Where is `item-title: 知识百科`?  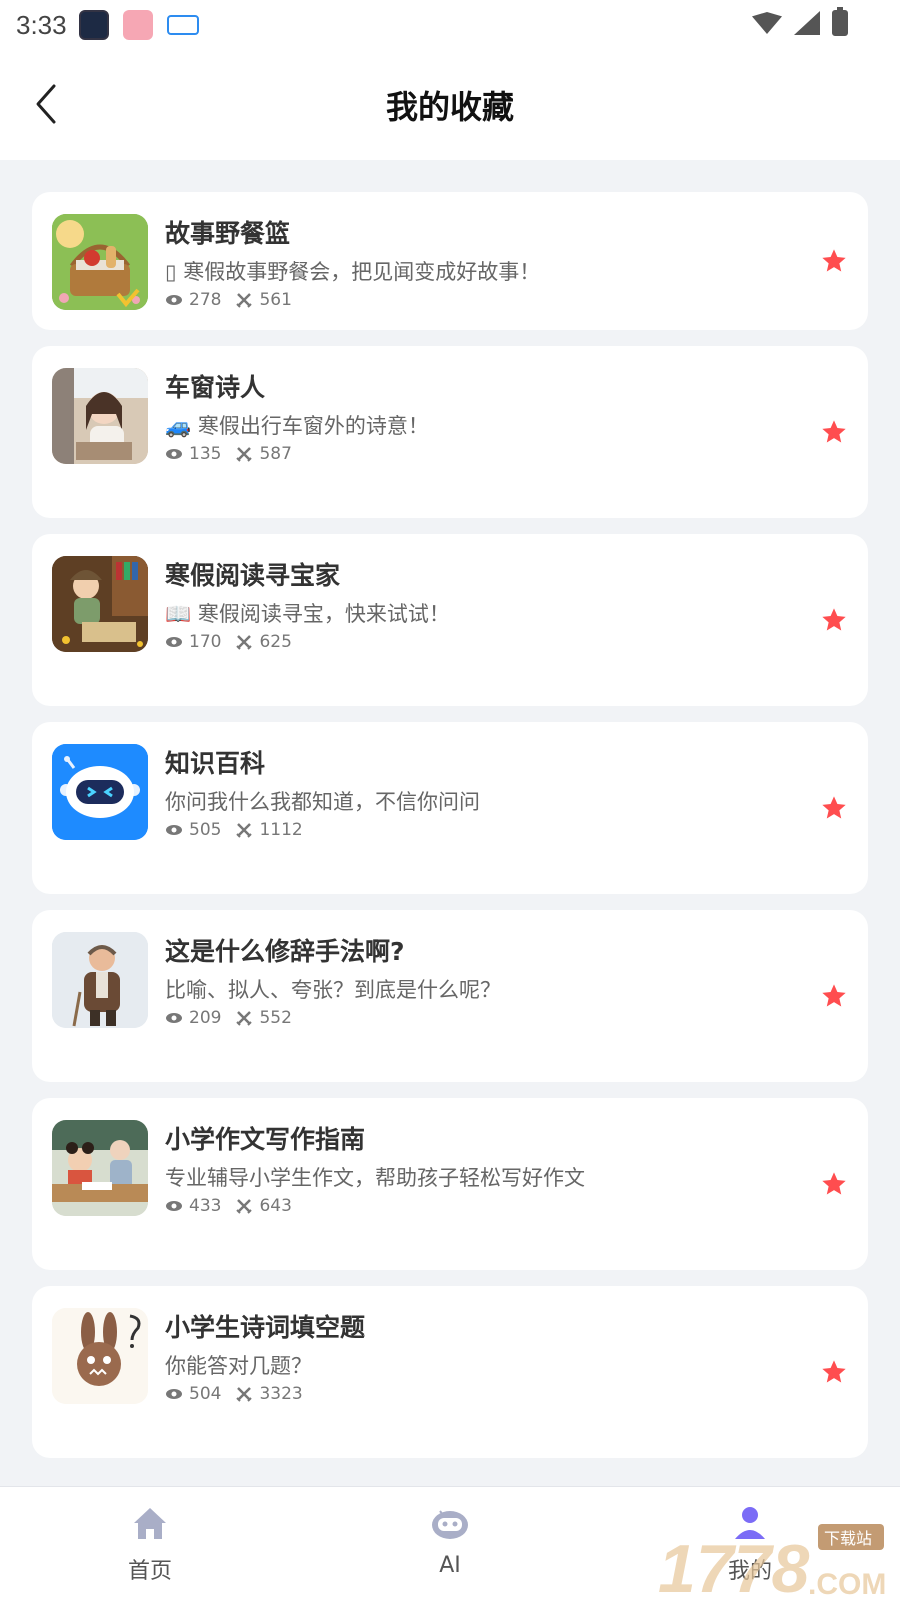 item-title: 知识百科 is located at coordinates (215, 763).